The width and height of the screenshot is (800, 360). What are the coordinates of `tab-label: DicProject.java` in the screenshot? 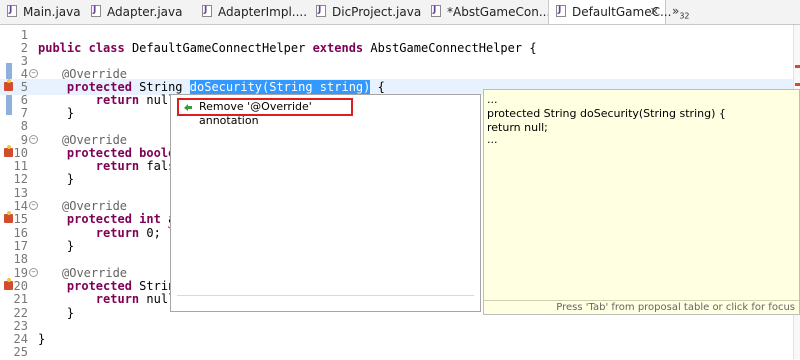 It's located at (377, 12).